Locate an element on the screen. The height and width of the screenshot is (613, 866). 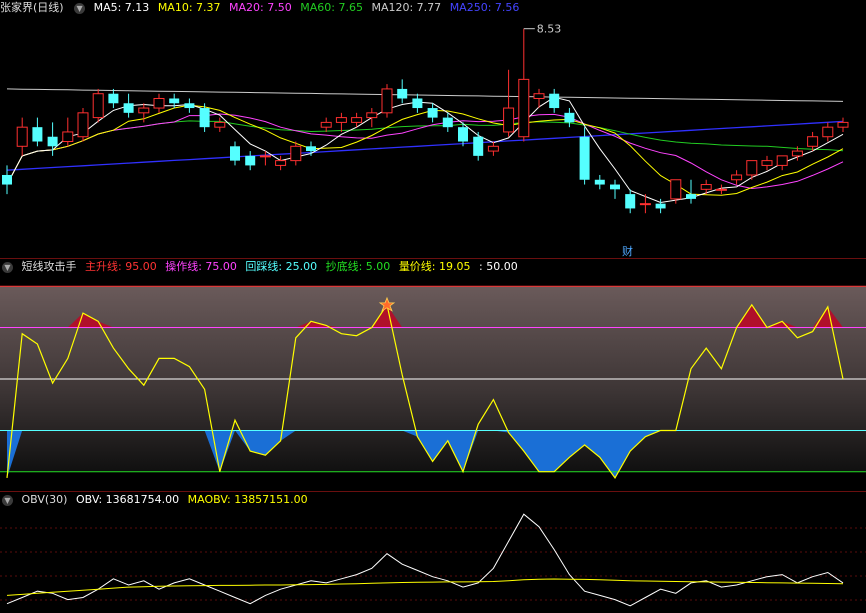
indicator-title: 短线攻击手 is located at coordinates (49, 266).